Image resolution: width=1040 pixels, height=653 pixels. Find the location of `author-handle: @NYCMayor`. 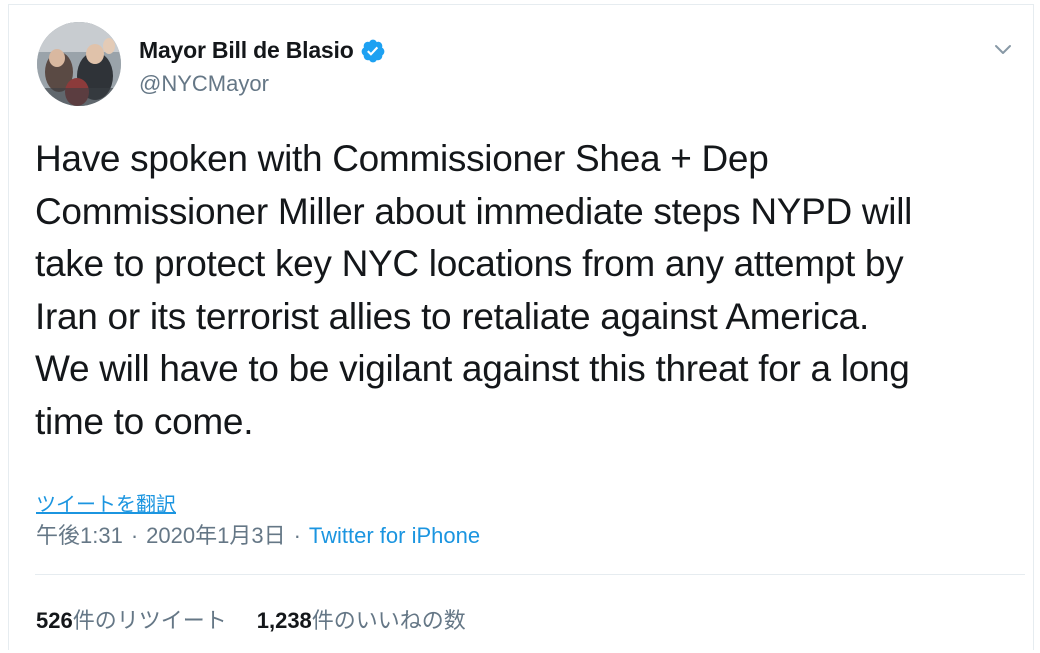

author-handle: @NYCMayor is located at coordinates (204, 84).